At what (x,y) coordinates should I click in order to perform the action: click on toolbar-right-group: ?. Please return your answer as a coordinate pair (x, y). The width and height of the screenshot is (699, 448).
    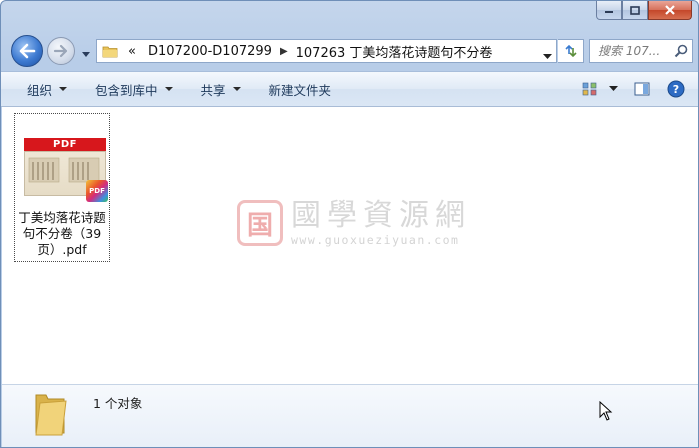
    Looking at the image, I should click on (637, 89).